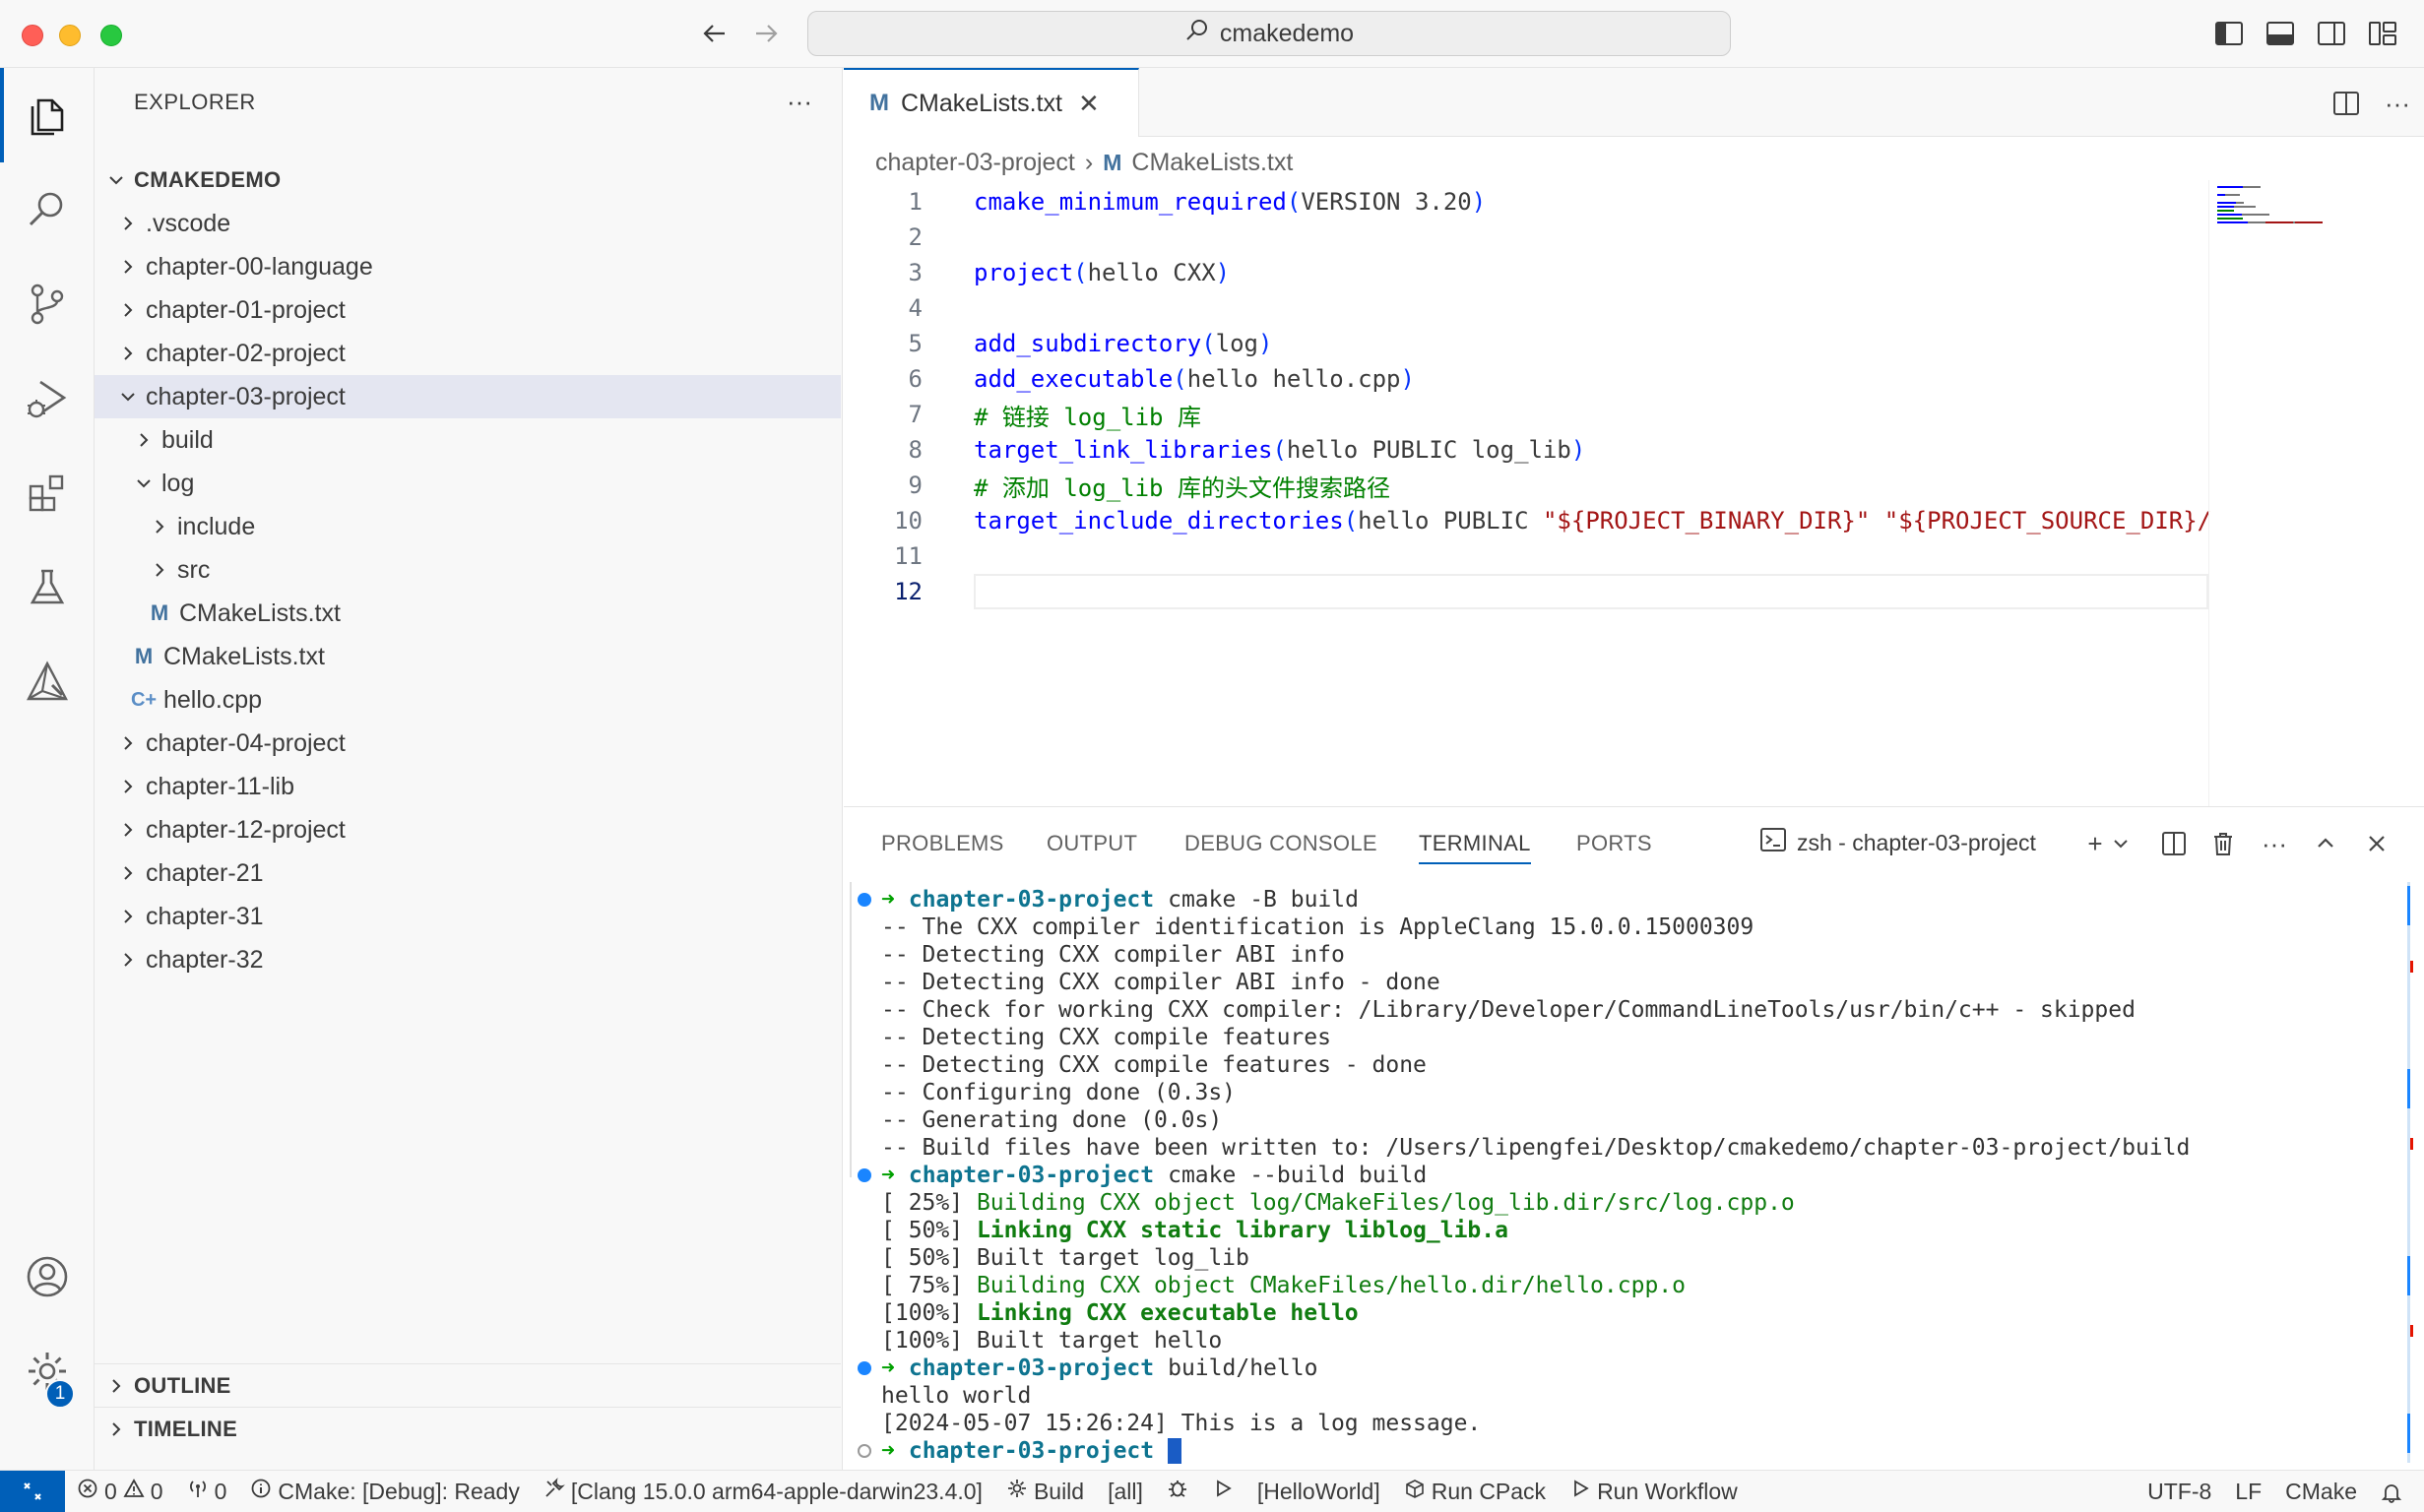  I want to click on tree-folder-item: chapter-31, so click(468, 916).